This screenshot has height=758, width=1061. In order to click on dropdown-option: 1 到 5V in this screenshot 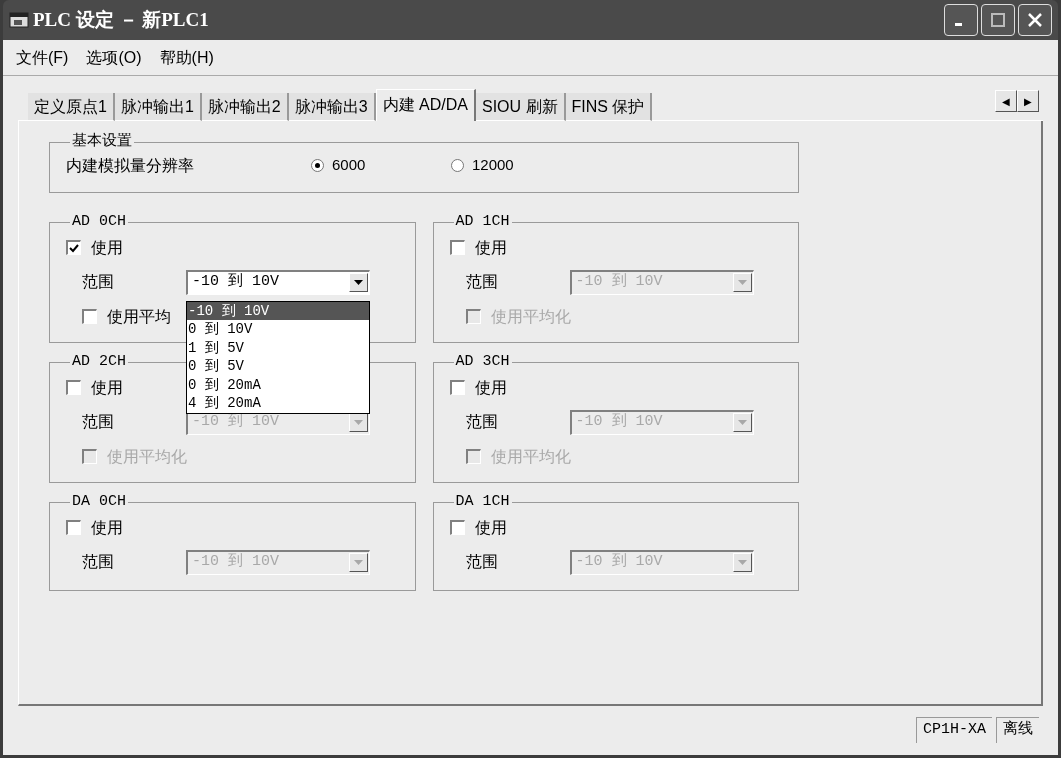, I will do `click(278, 347)`.